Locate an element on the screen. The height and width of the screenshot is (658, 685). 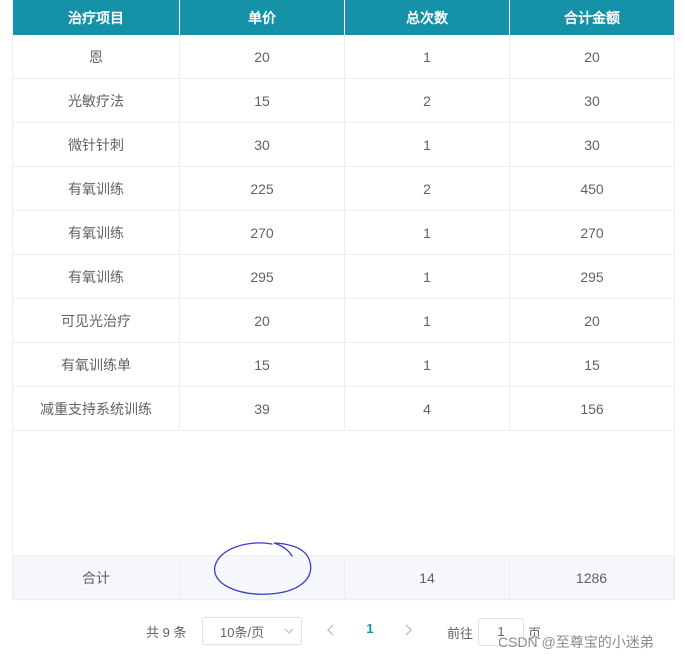
summary-count: 14 is located at coordinates (427, 577).